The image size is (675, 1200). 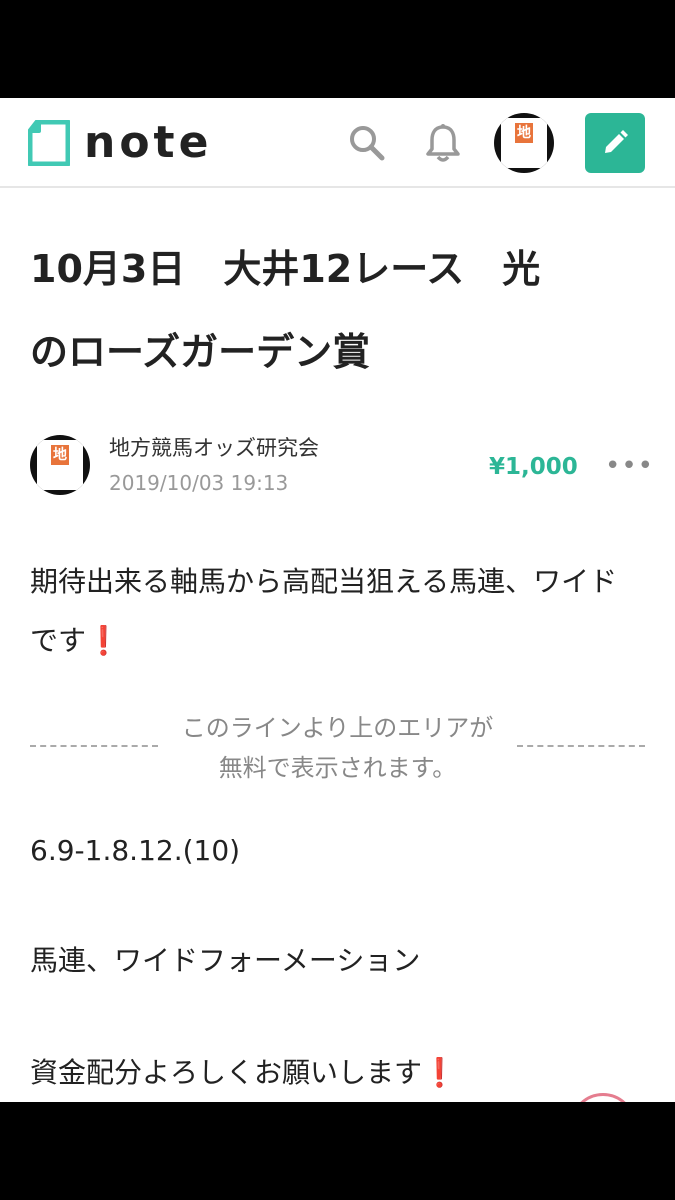 What do you see at coordinates (148, 142) in the screenshot?
I see `logo-text: note` at bounding box center [148, 142].